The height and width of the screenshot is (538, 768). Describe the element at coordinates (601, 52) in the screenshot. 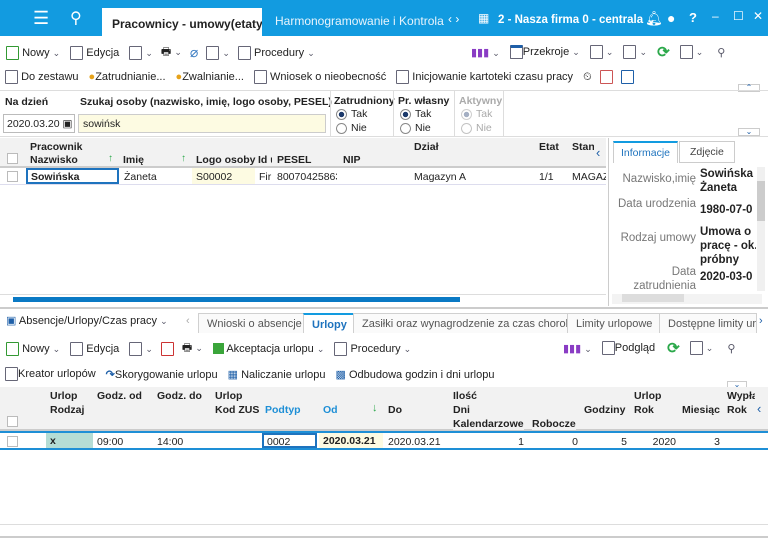

I see `export-icon: ⌄` at that location.